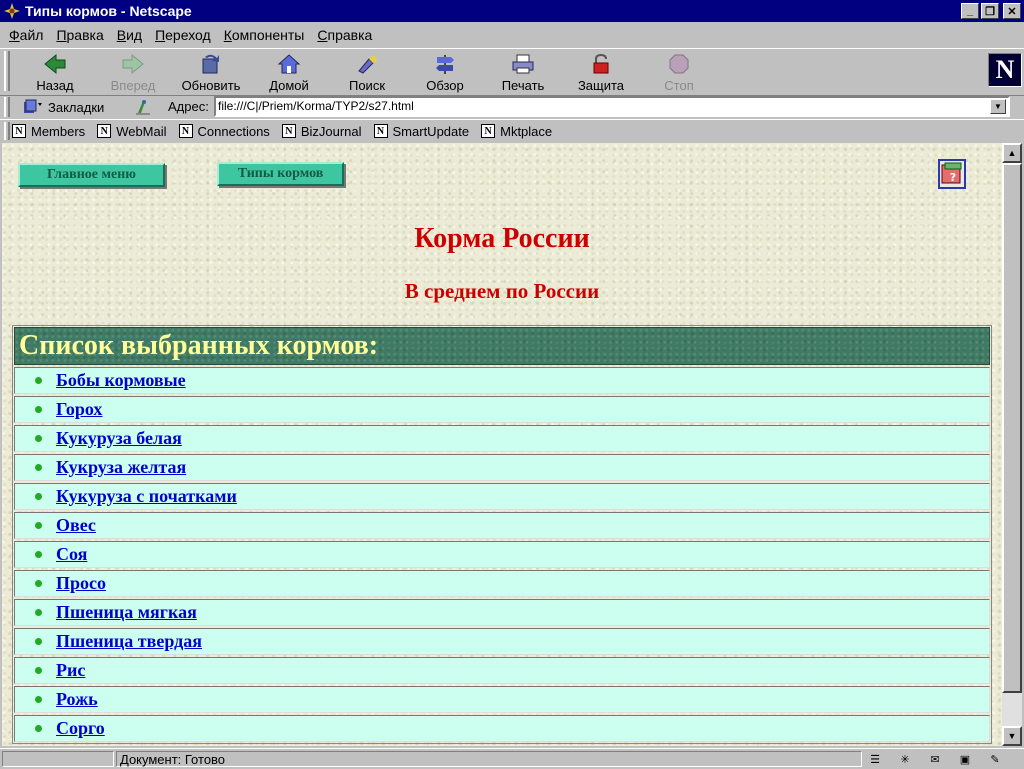 Image resolution: width=1024 pixels, height=769 pixels. Describe the element at coordinates (289, 72) in the screenshot. I see `home-button: Домой` at that location.